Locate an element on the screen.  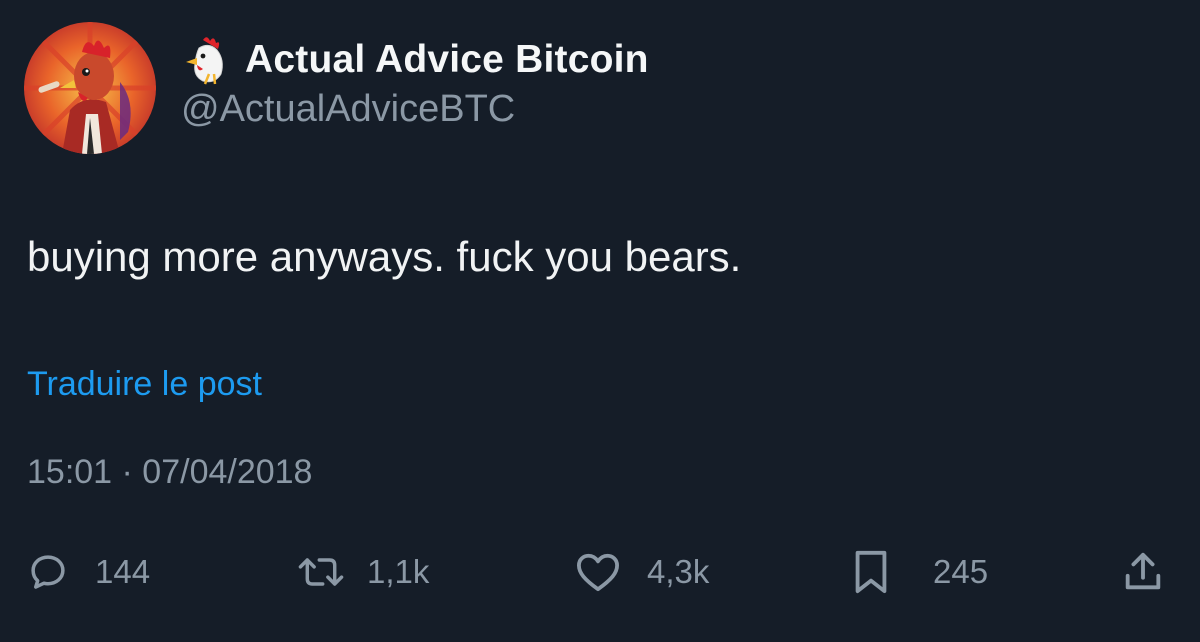
bookmark-count: 245 is located at coordinates (961, 571).